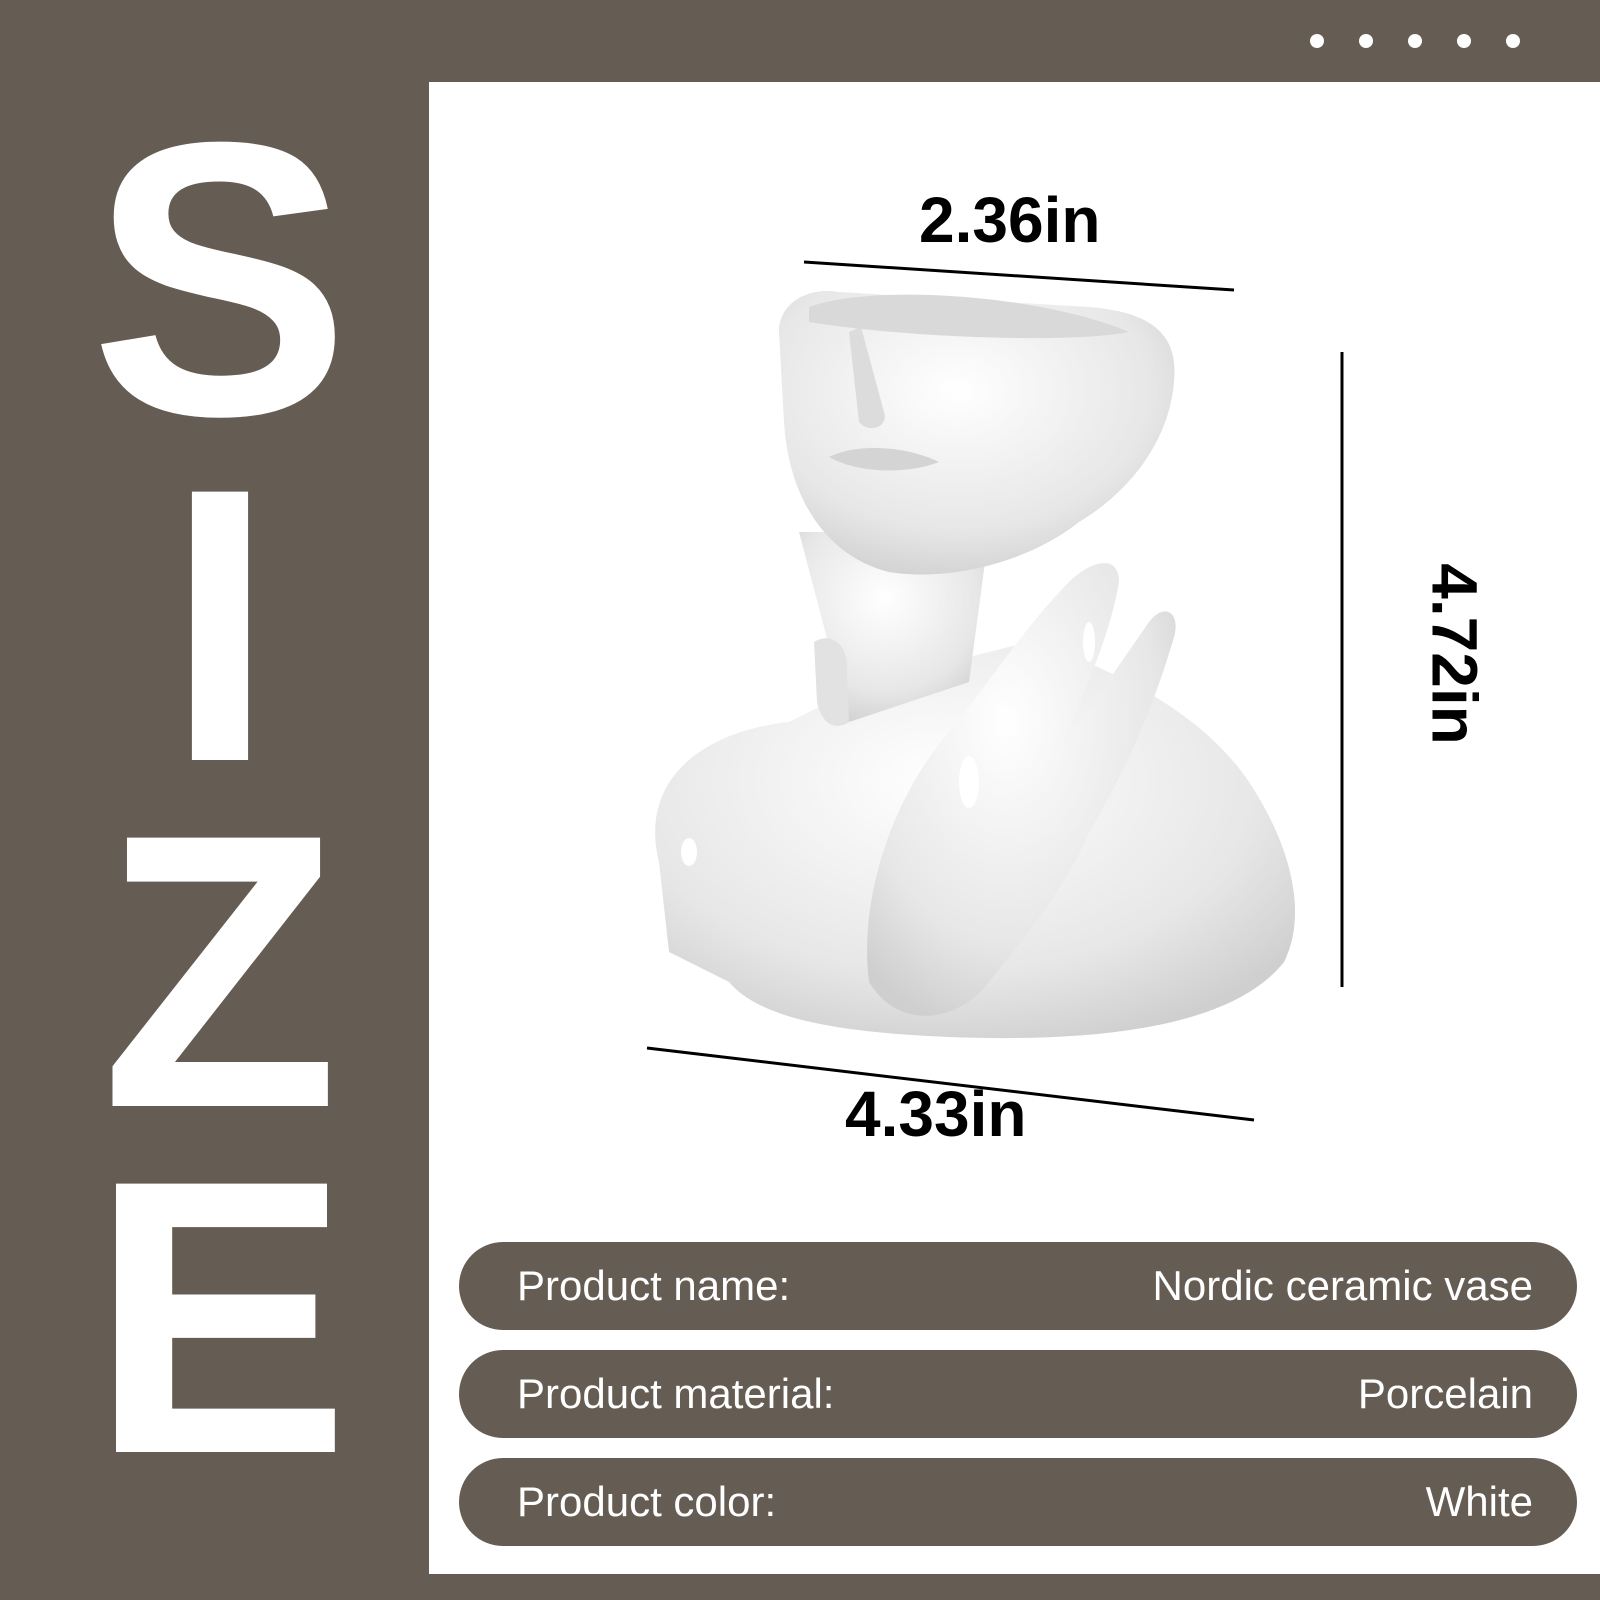 The height and width of the screenshot is (1600, 1600). What do you see at coordinates (1018, 1286) in the screenshot?
I see `spec-row-name: Product name: Nordic ceramic vase` at bounding box center [1018, 1286].